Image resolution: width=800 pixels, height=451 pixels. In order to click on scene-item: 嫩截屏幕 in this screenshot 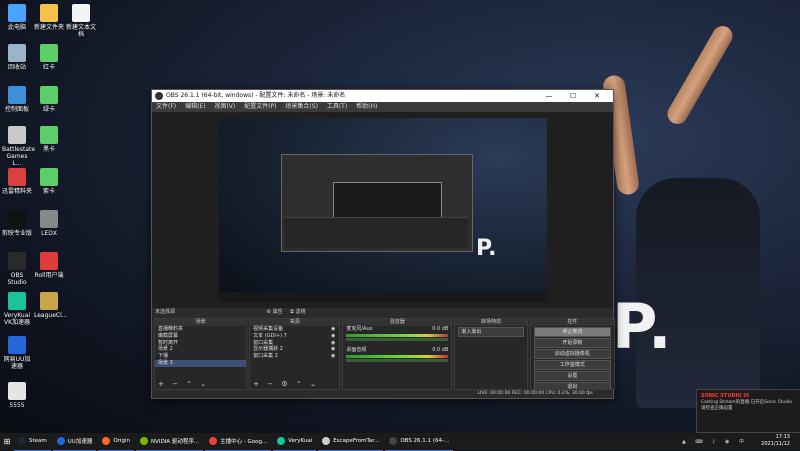, I will do `click(200, 336)`.